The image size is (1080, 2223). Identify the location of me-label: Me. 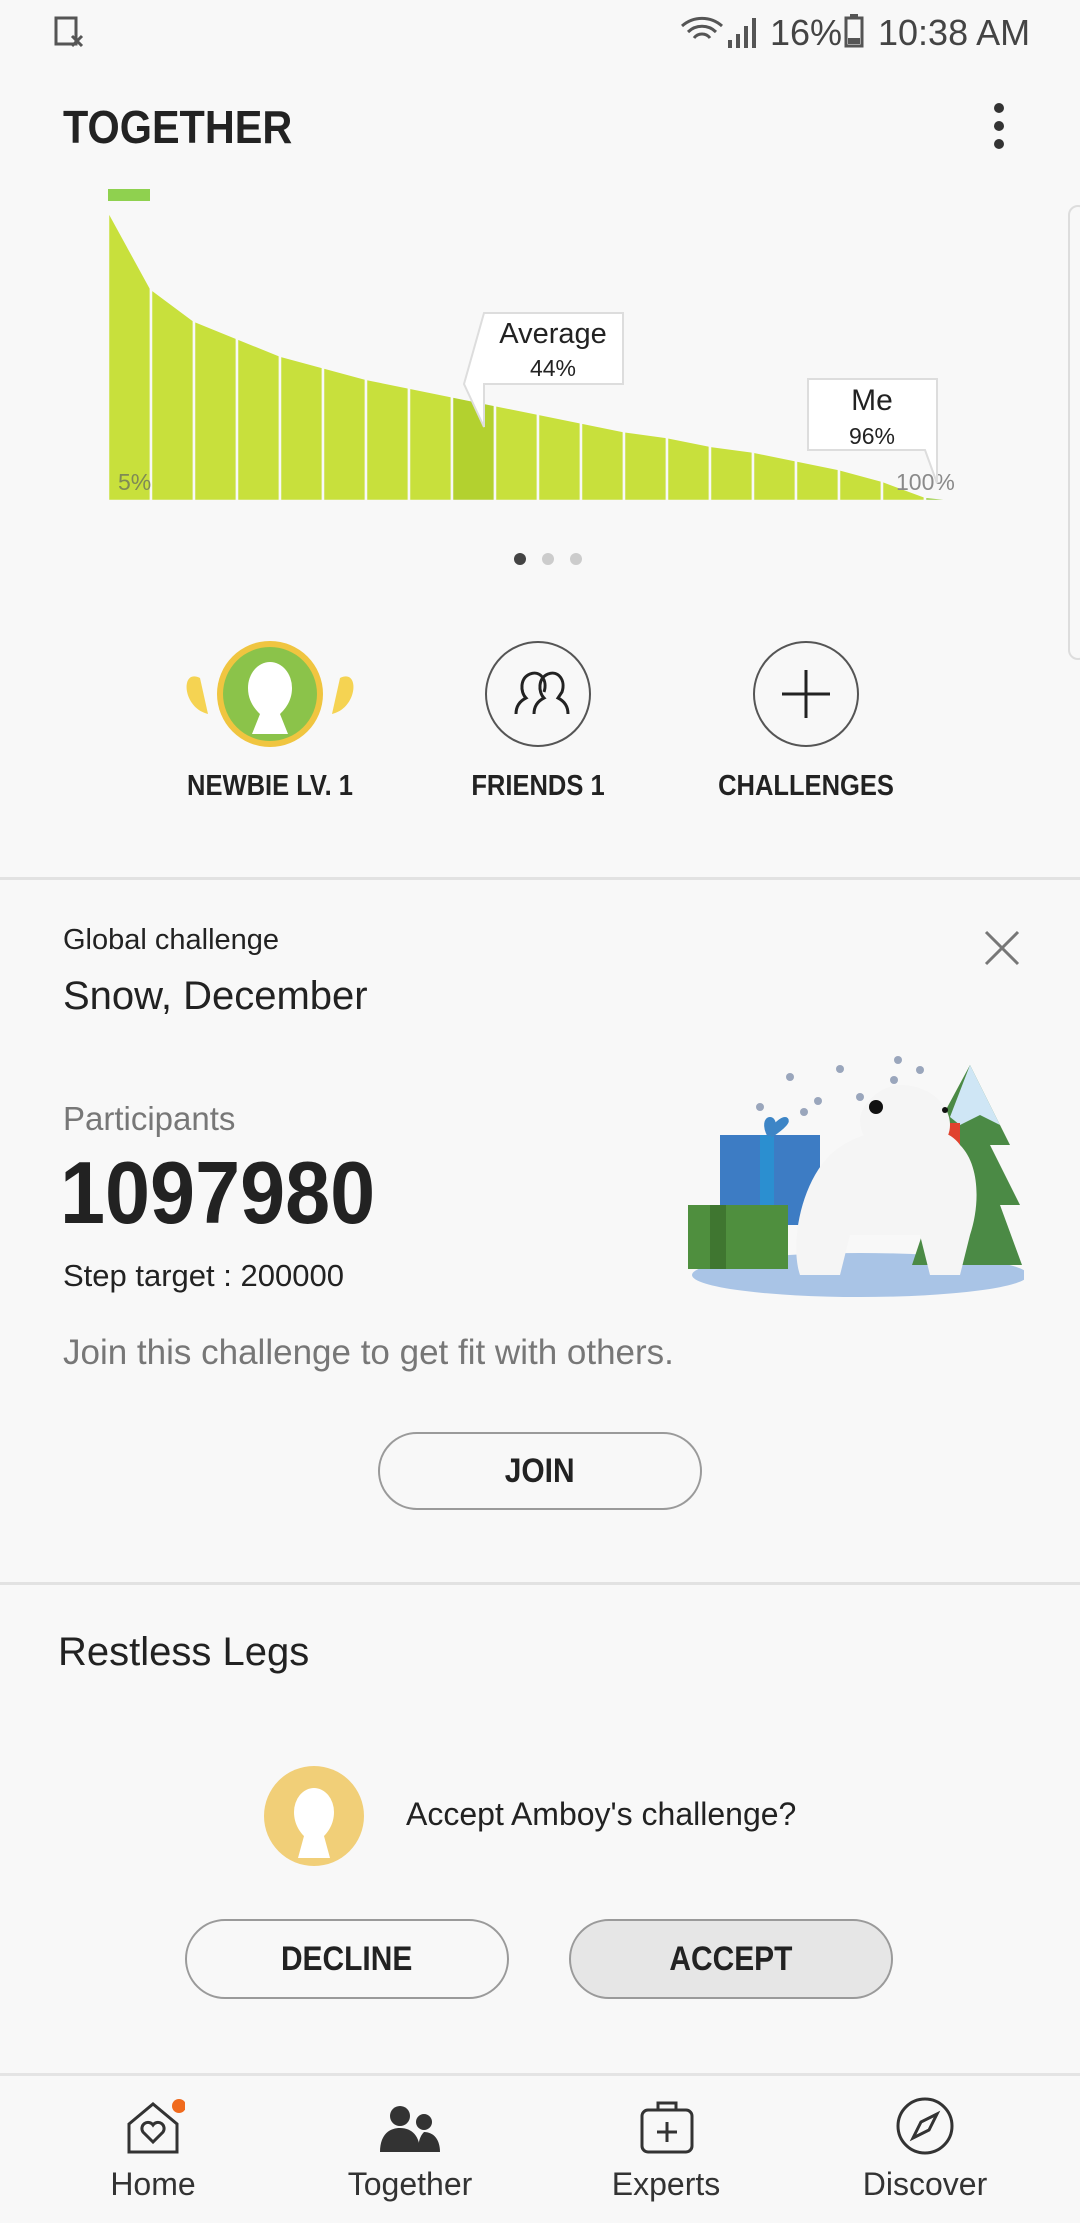
(872, 400).